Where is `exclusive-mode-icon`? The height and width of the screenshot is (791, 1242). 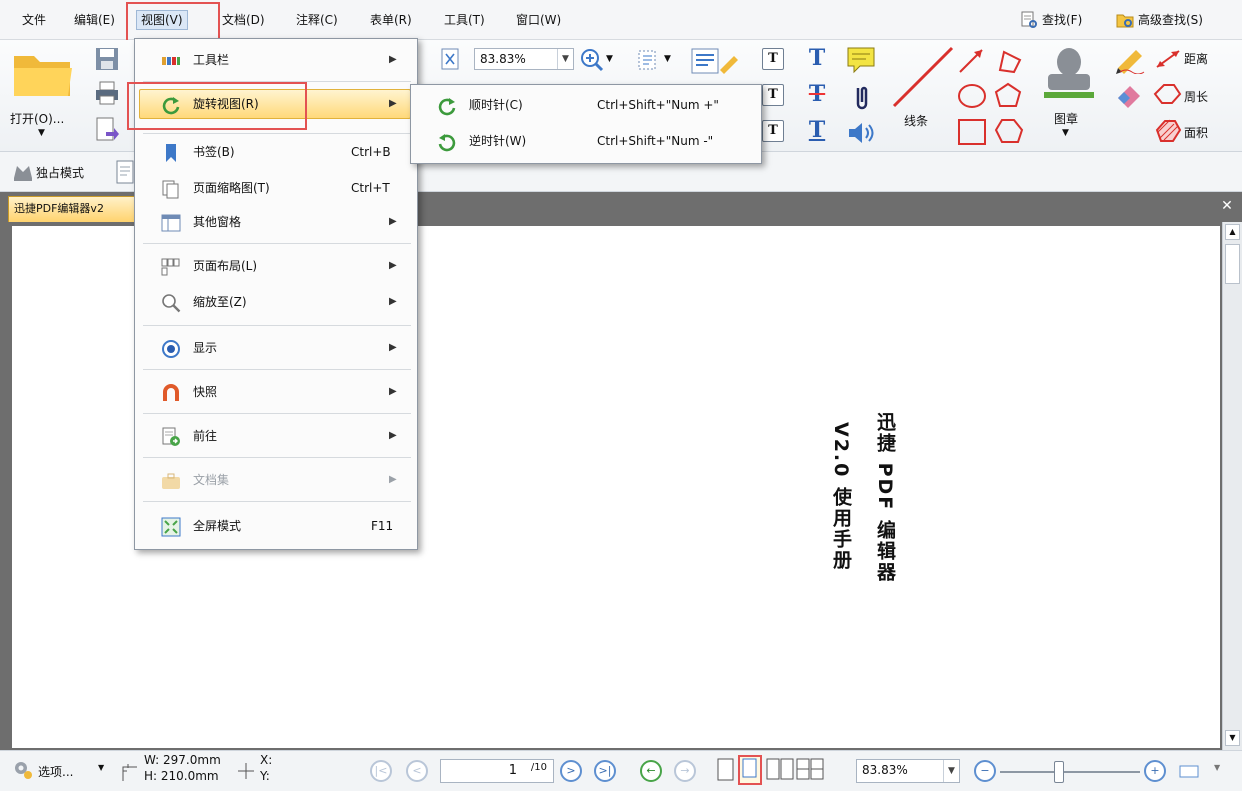 exclusive-mode-icon is located at coordinates (23, 172).